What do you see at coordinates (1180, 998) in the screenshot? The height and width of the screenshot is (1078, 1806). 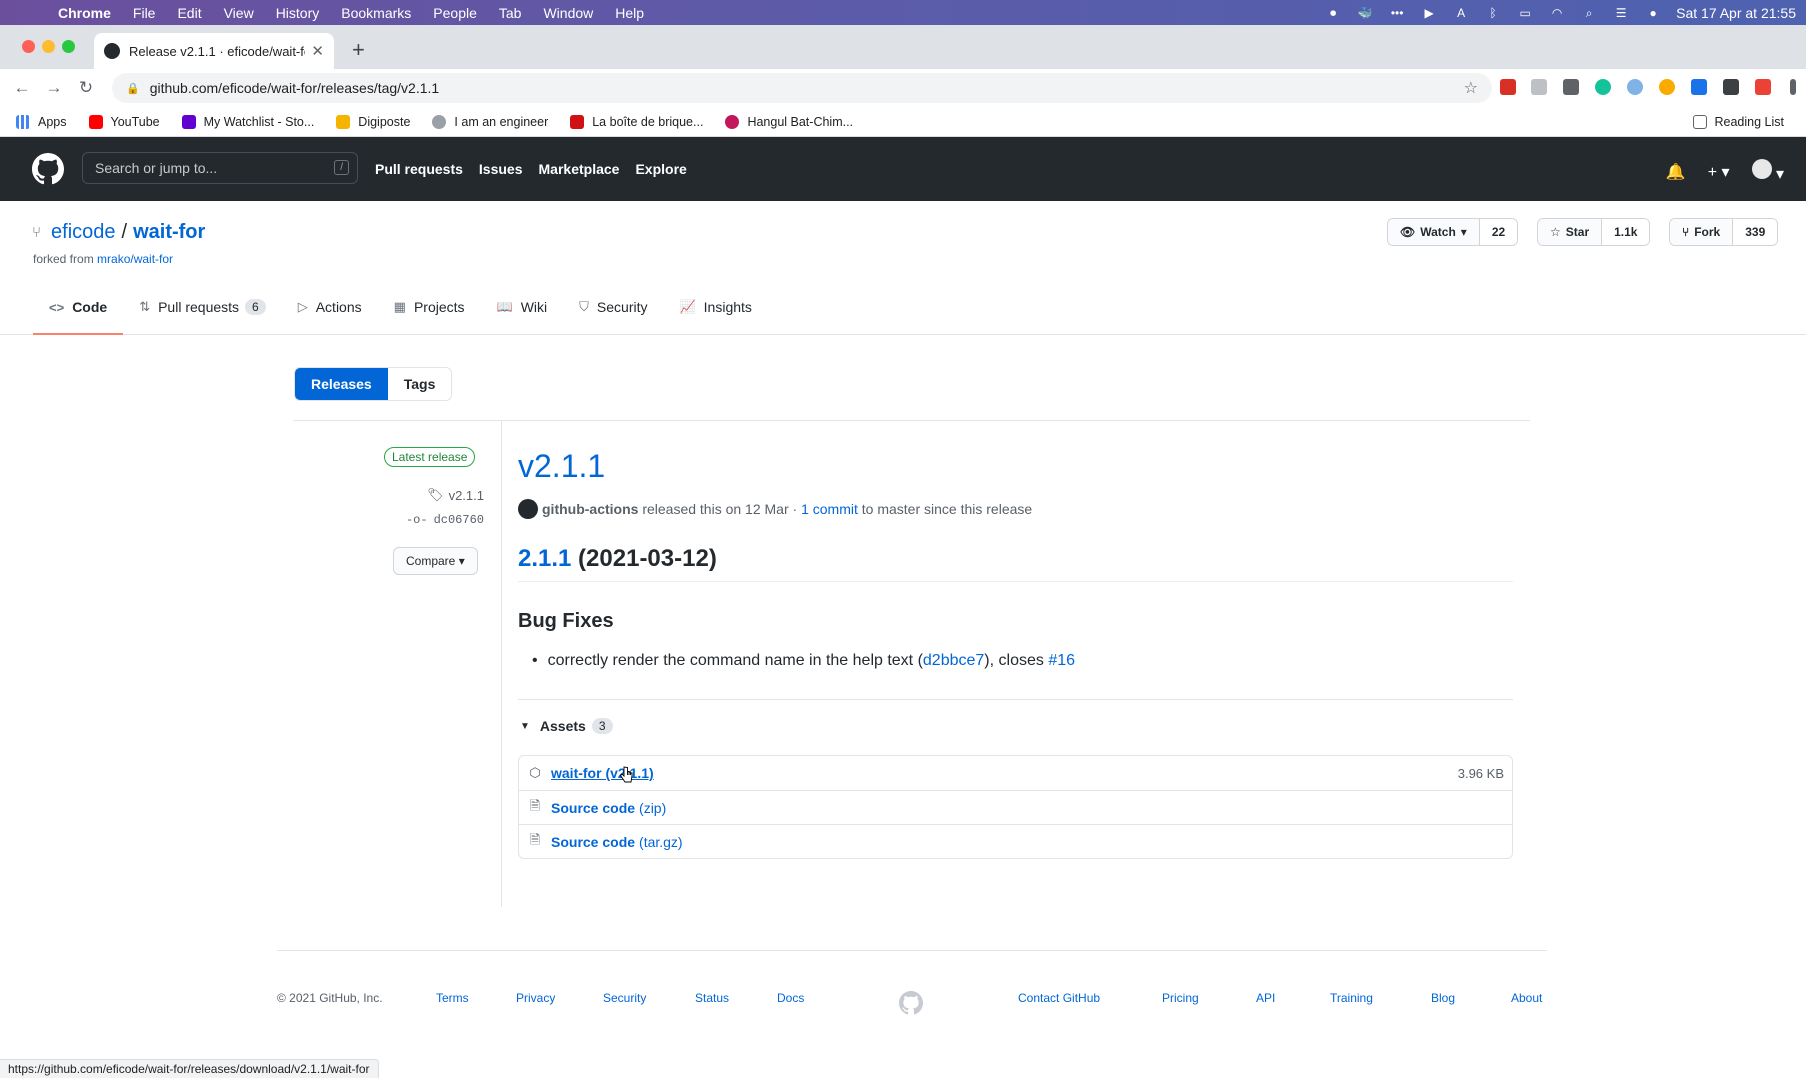 I see `footer-link-pricing: Pricing` at bounding box center [1180, 998].